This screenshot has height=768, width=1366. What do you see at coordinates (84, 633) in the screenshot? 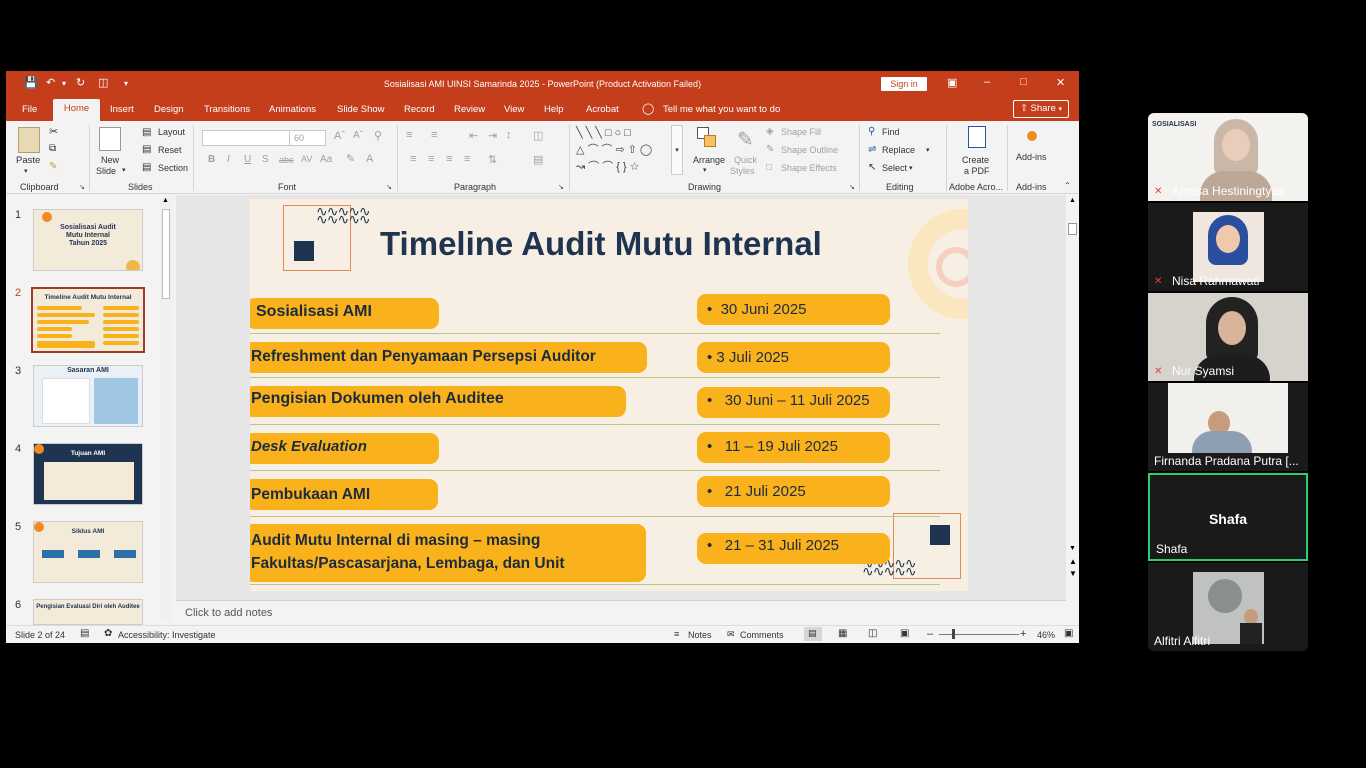
I see `spellcheck-icon: ▤` at bounding box center [84, 633].